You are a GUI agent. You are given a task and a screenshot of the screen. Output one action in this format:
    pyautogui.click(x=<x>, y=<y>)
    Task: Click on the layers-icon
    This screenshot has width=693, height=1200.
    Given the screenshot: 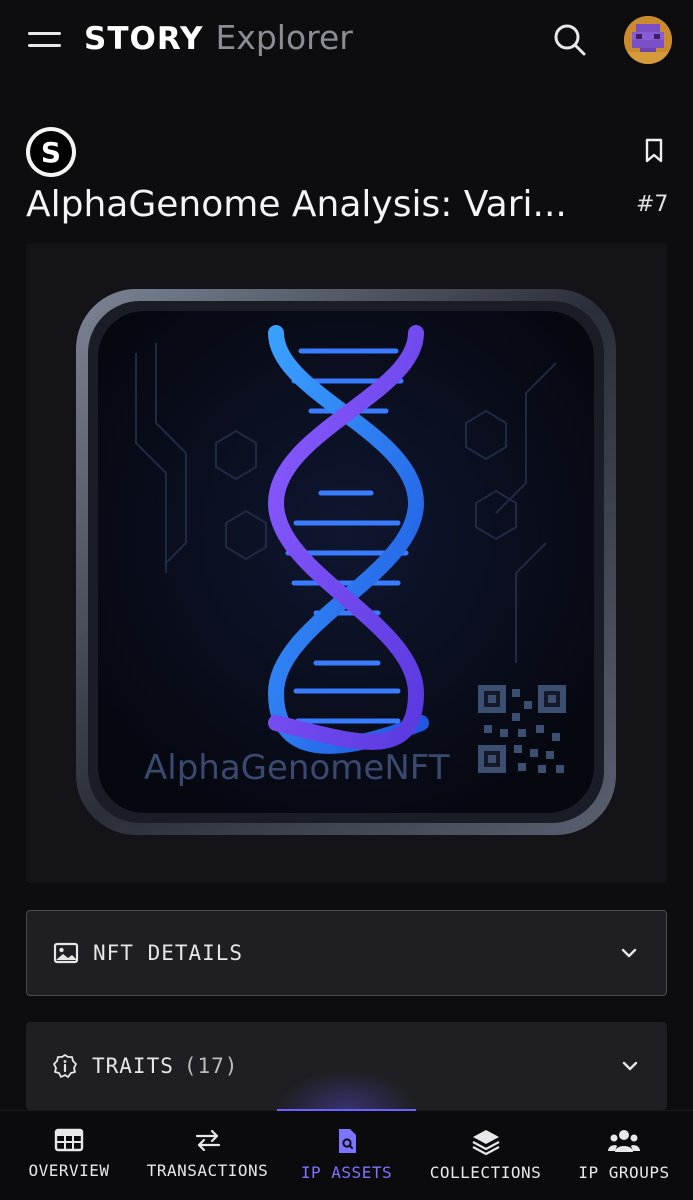 What is the action you would take?
    pyautogui.click(x=485, y=1142)
    